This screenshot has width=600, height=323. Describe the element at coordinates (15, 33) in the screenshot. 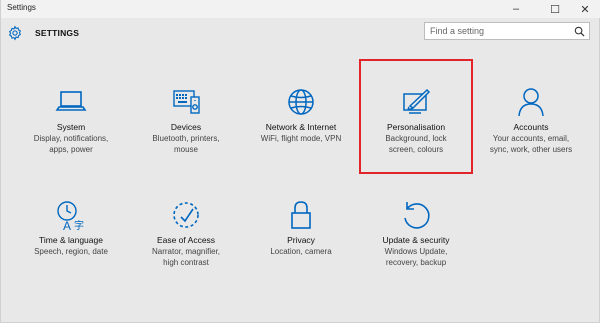

I see `gear-icon` at that location.